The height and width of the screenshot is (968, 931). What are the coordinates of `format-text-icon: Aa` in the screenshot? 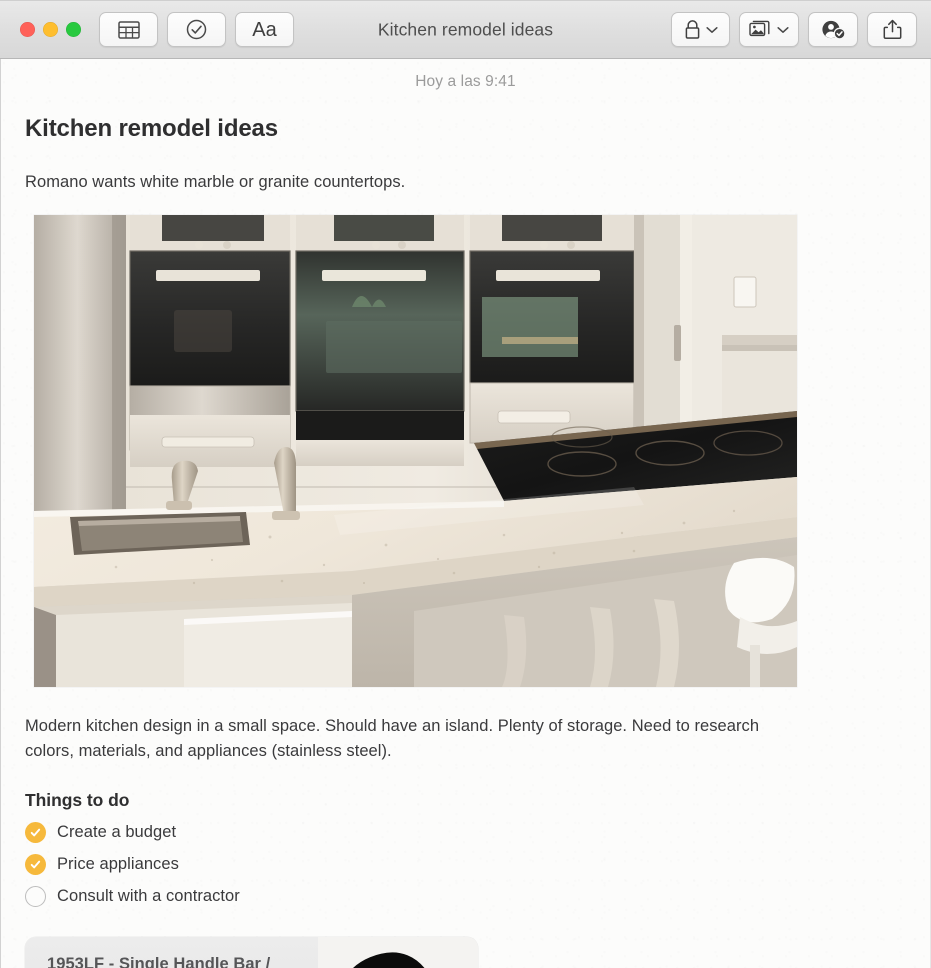 It's located at (264, 29).